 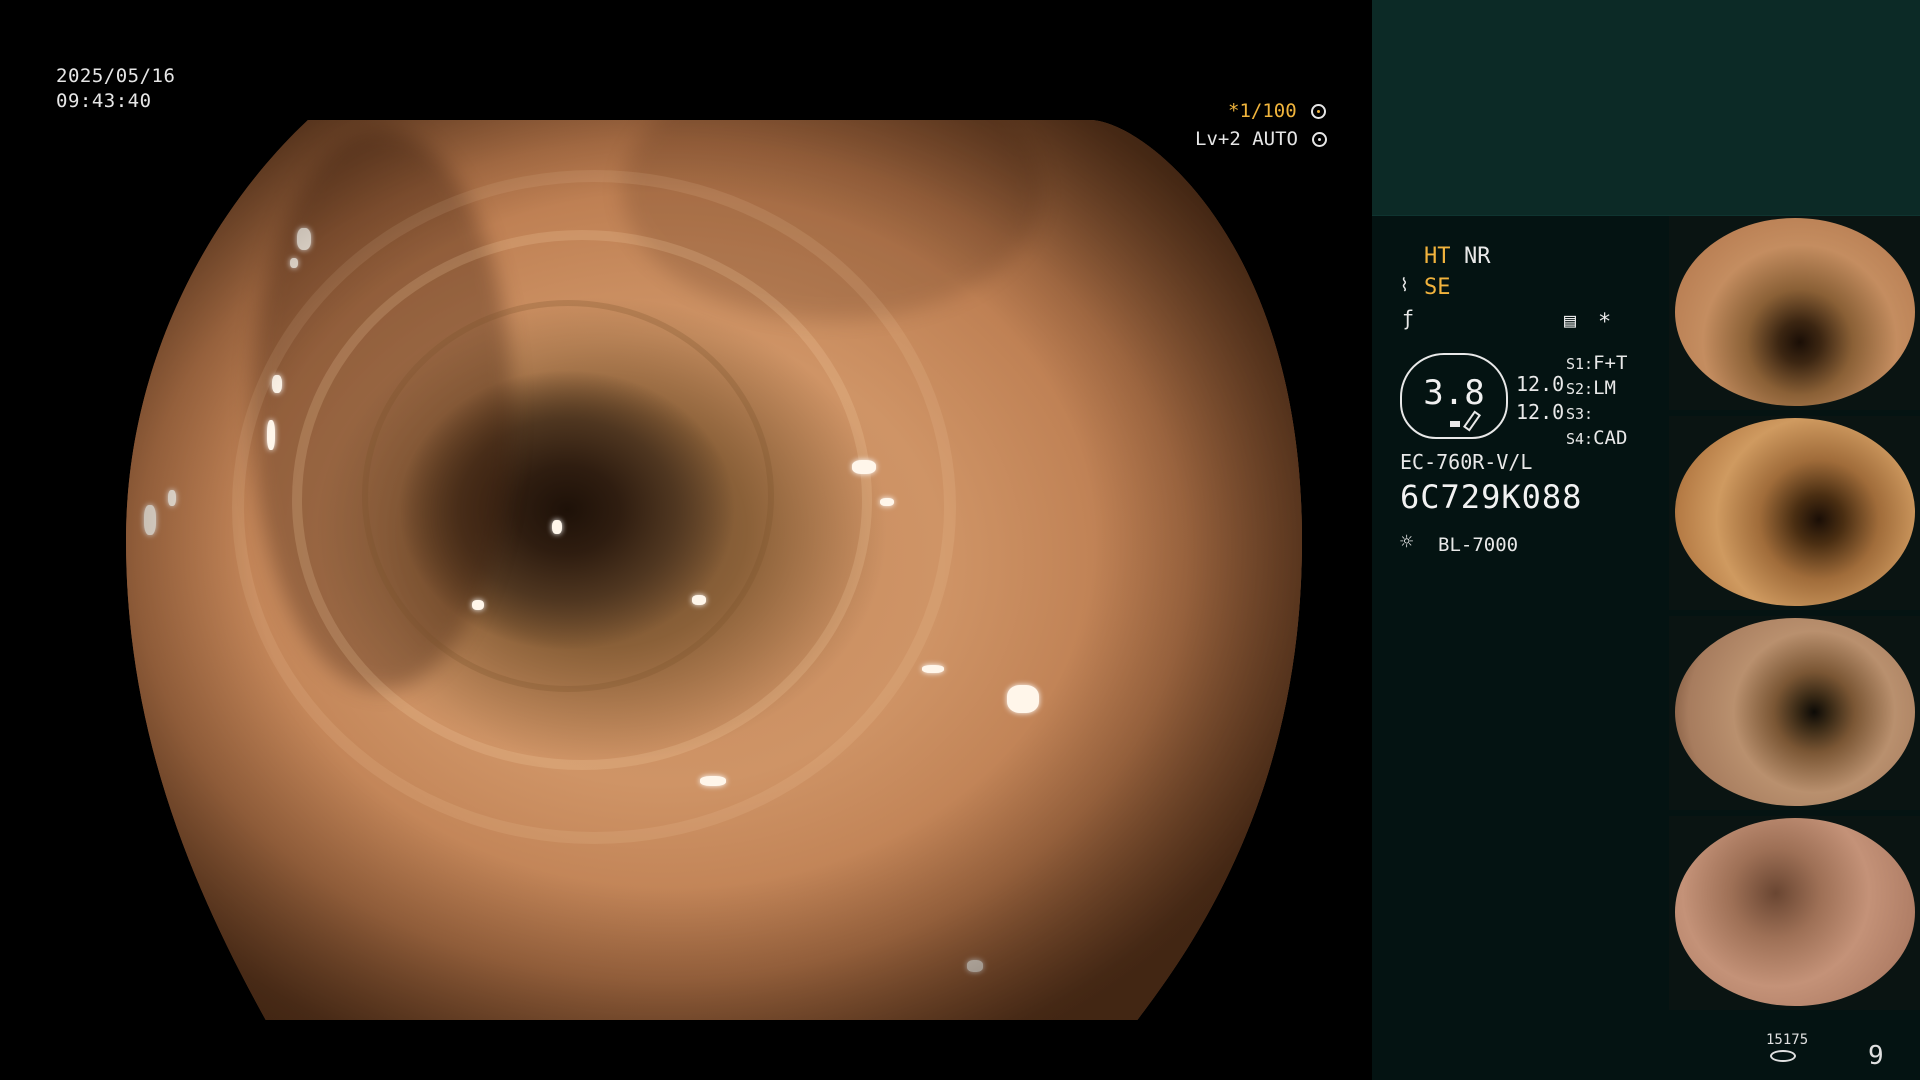 I want to click on iris-value: Lv+2 AUTO, so click(x=1246, y=139).